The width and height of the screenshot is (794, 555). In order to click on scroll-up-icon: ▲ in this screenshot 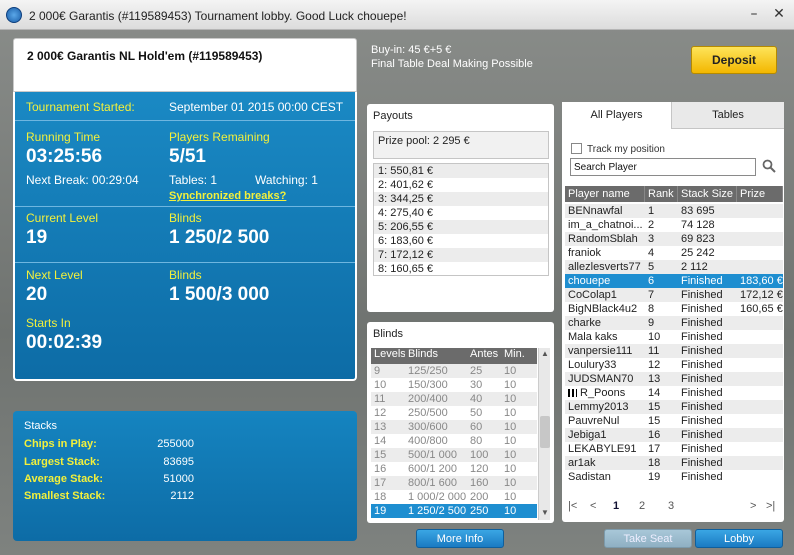, I will do `click(545, 354)`.